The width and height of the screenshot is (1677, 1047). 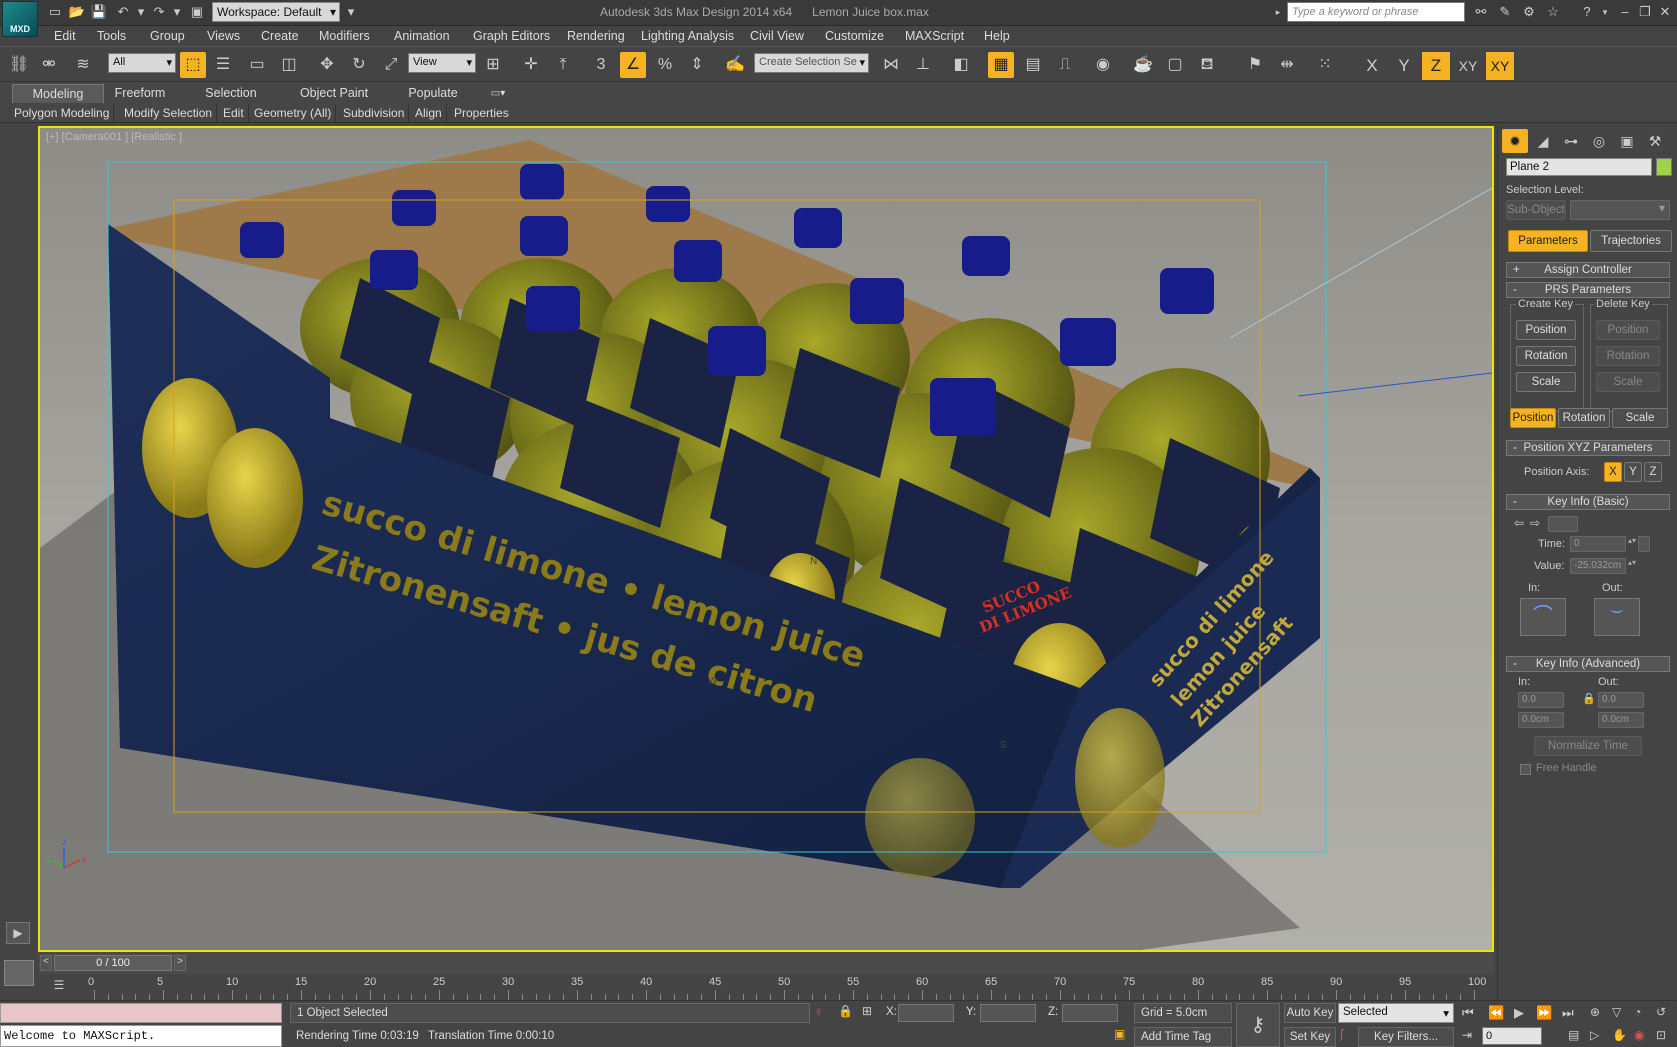 I want to click on time-slider-thumb: 0 / 100, so click(x=113, y=963).